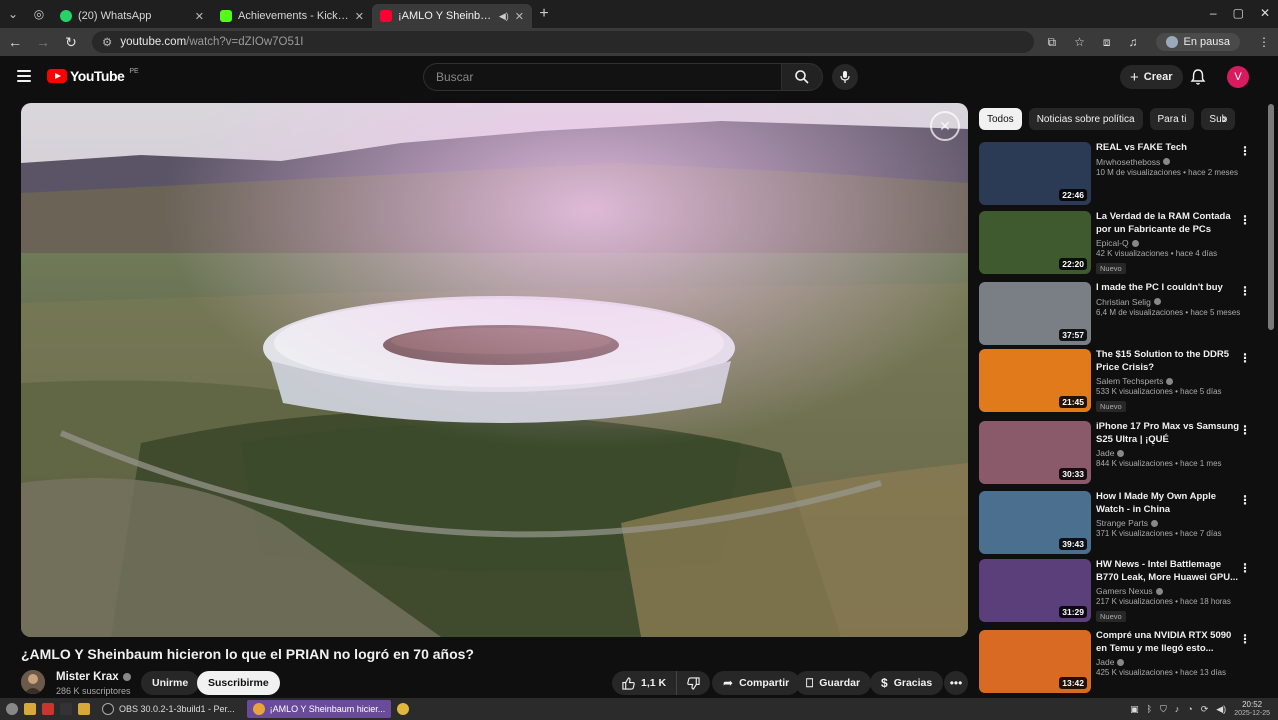 The image size is (1278, 720). I want to click on clock: 20:52 2025-12-25, so click(1252, 709).